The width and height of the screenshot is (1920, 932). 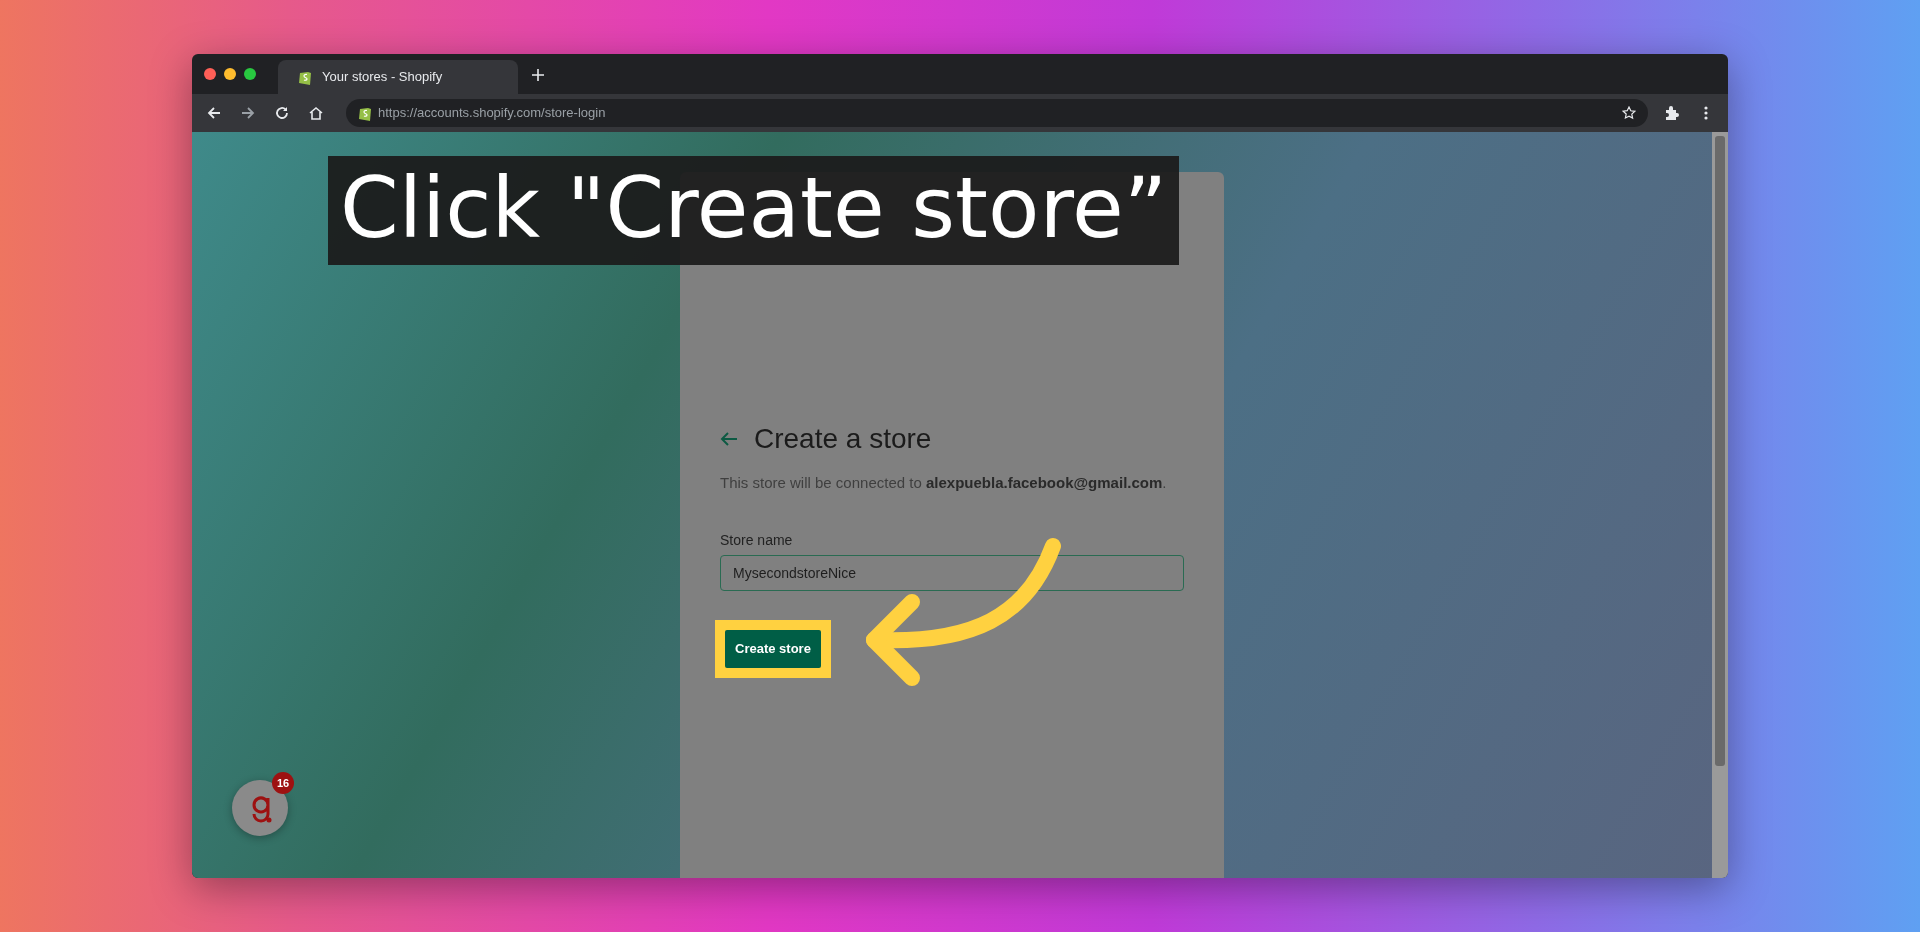 What do you see at coordinates (757, 541) in the screenshot?
I see `field-label: Store name` at bounding box center [757, 541].